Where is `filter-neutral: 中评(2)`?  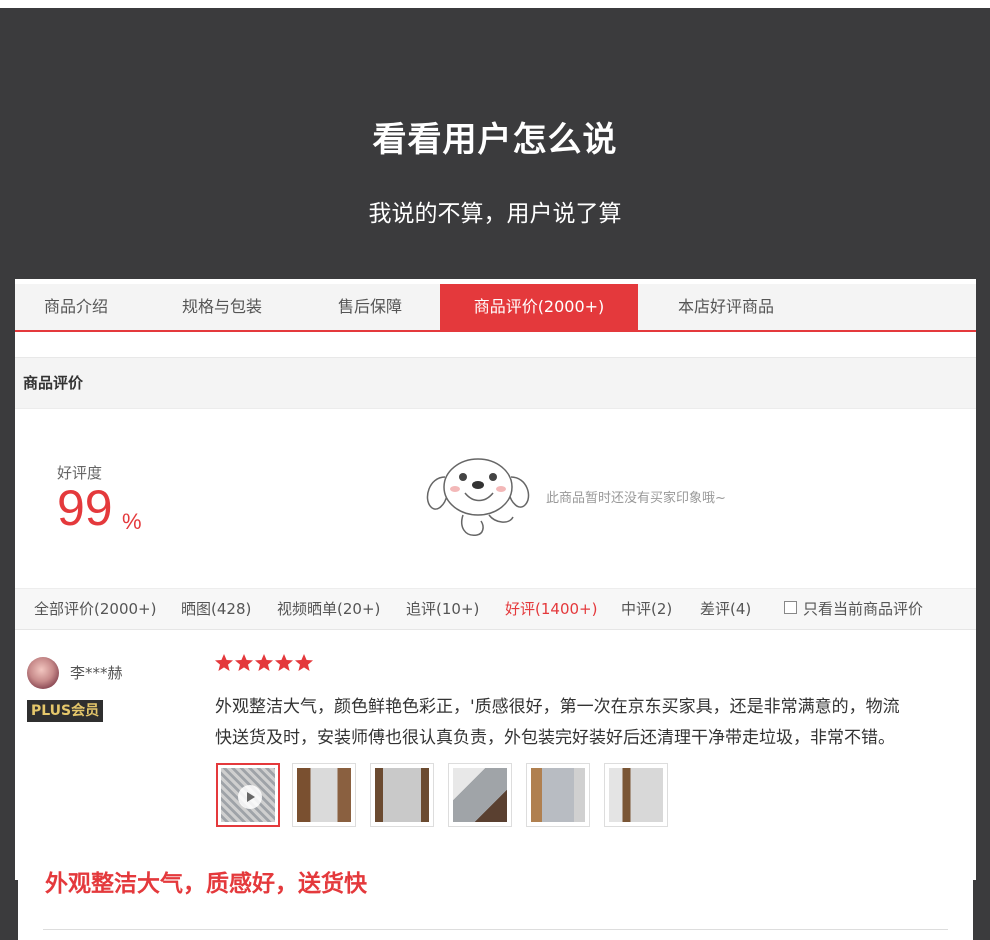 filter-neutral: 中评(2) is located at coordinates (646, 609).